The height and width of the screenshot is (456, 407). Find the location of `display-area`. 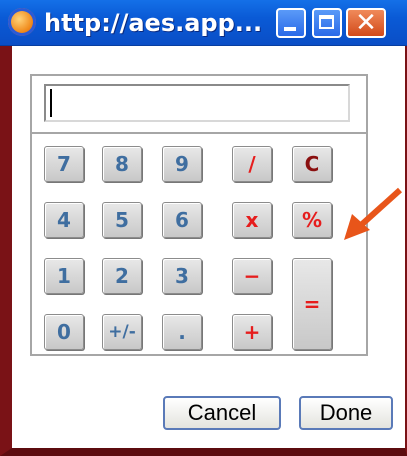

display-area is located at coordinates (199, 105).